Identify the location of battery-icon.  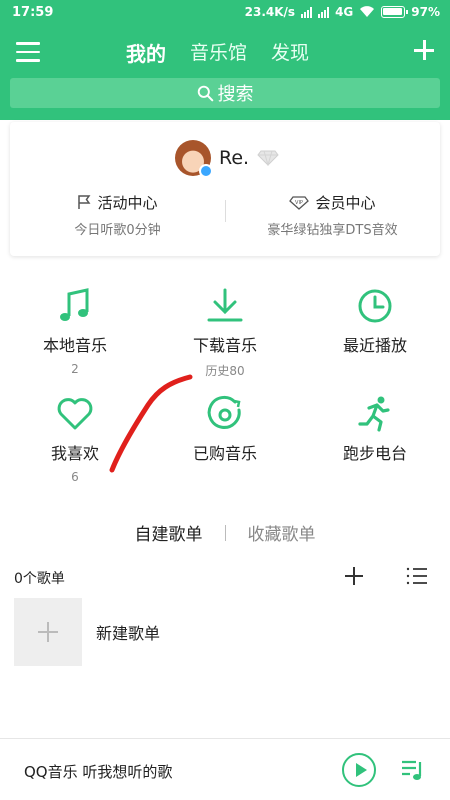
(395, 12).